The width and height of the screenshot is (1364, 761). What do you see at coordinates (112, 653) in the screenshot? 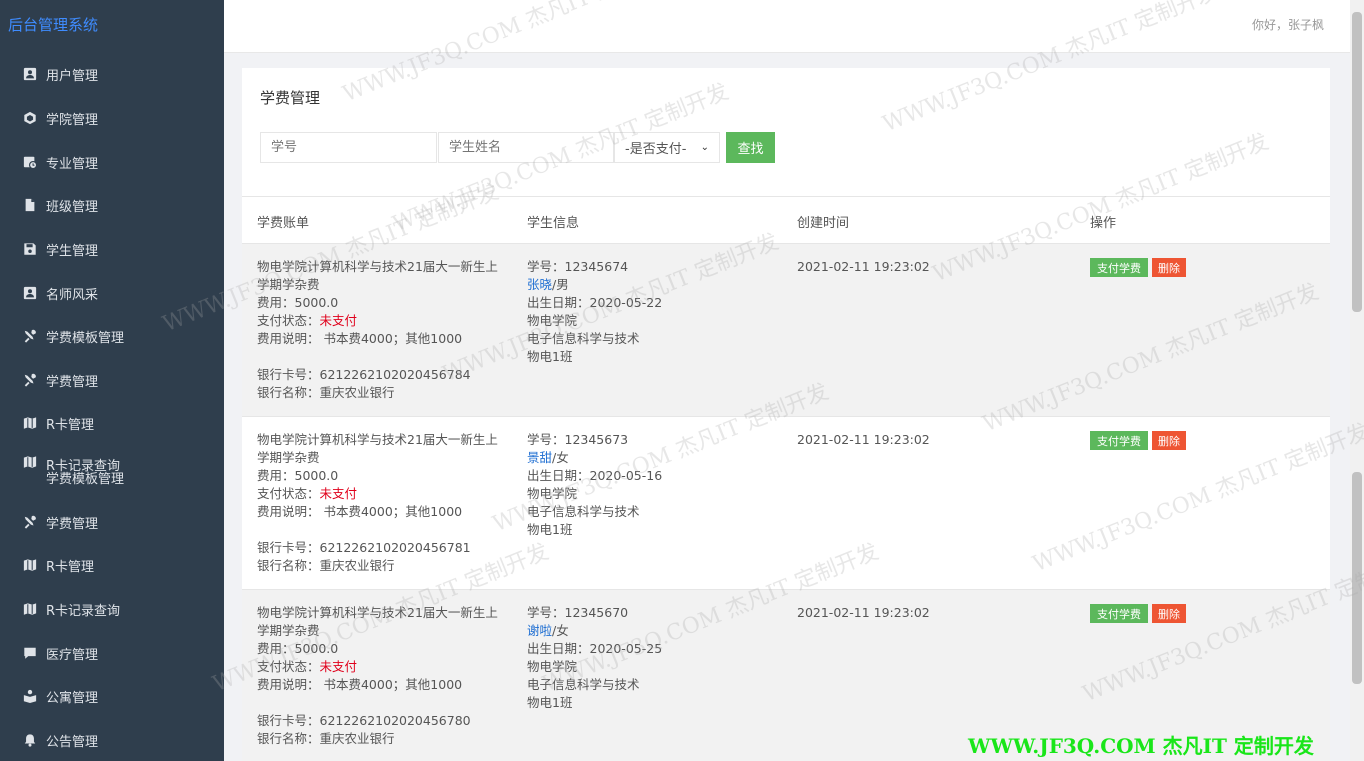
I see `sidebar-item-medical: 医疗管理` at bounding box center [112, 653].